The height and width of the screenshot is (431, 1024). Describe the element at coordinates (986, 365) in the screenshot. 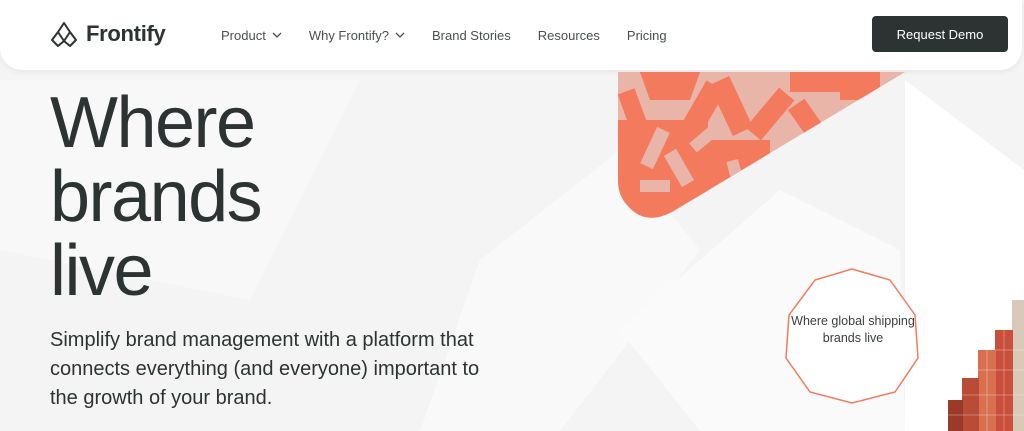

I see `container-ship-photo` at that location.